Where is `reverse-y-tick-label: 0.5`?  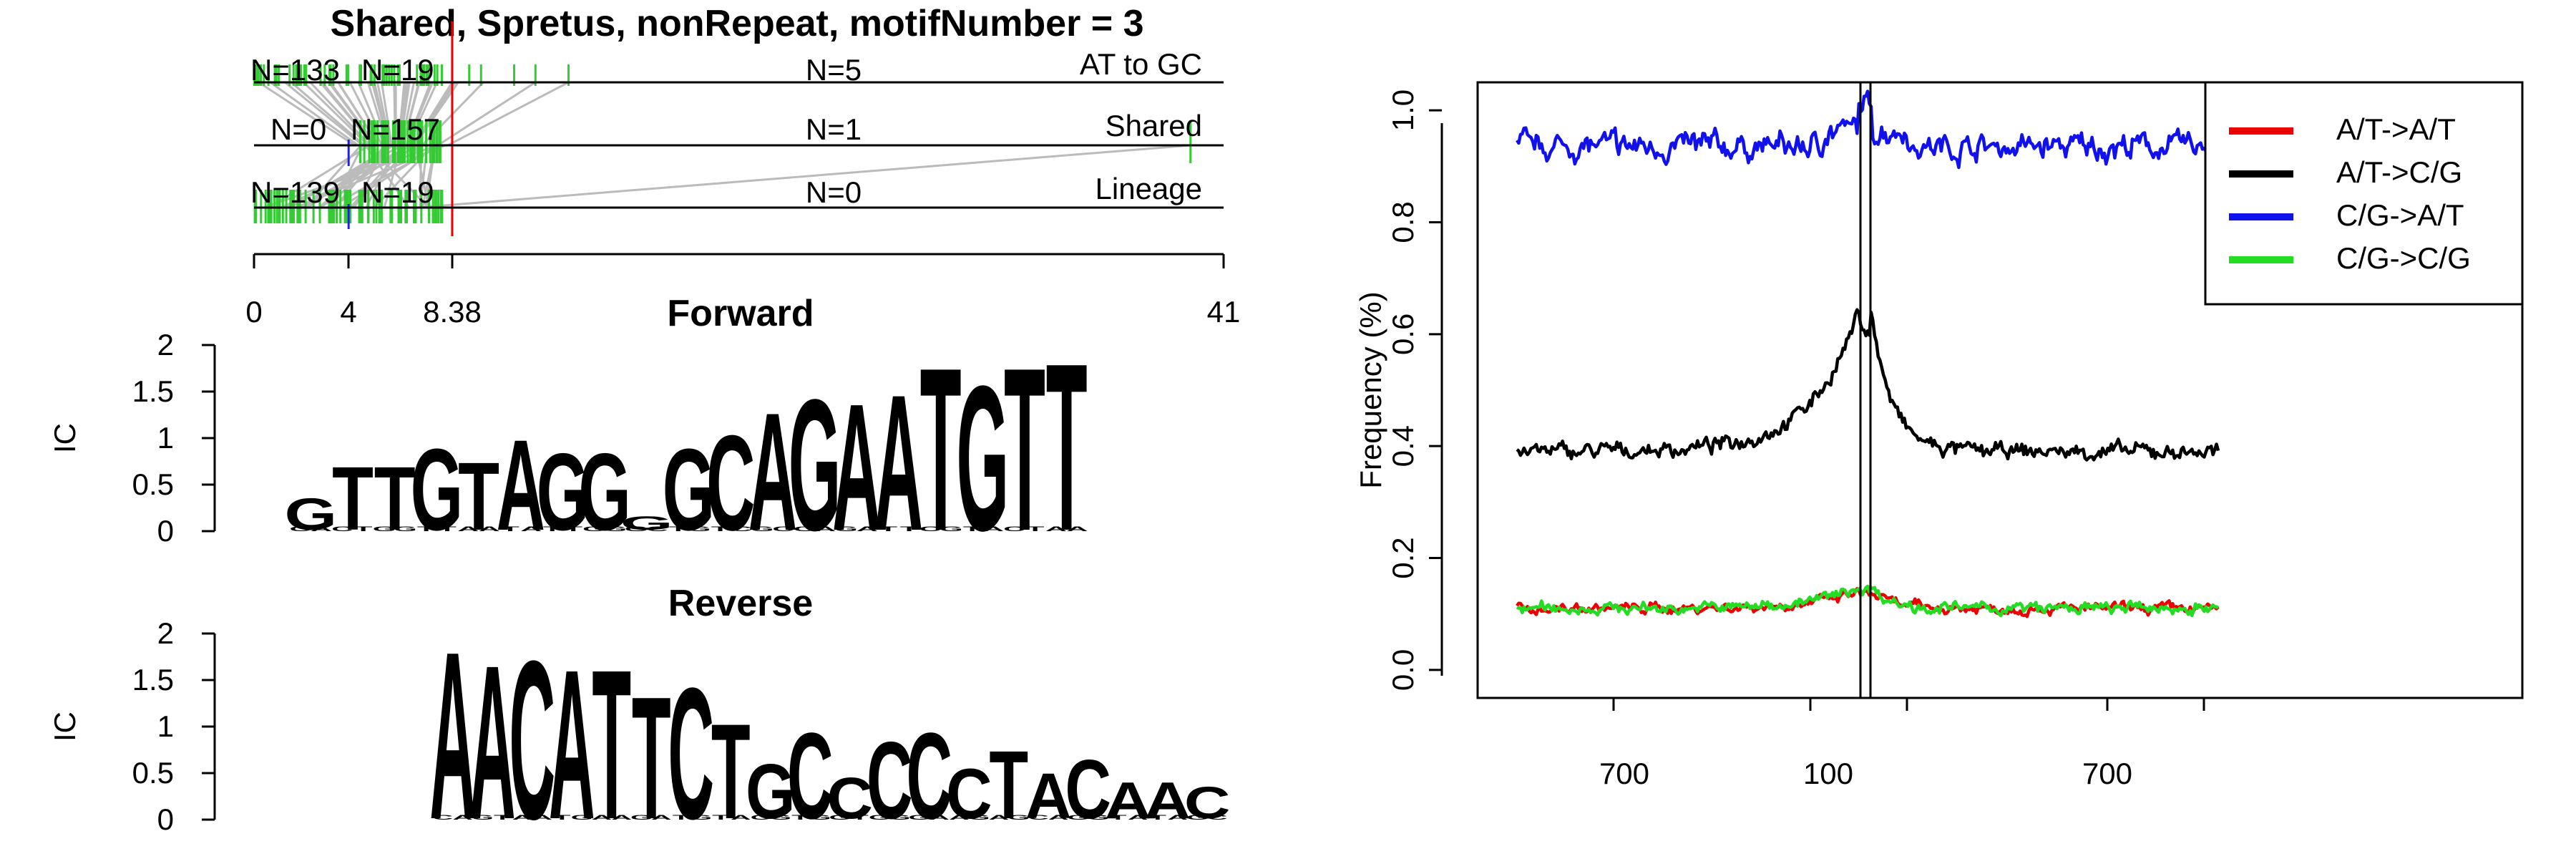
reverse-y-tick-label: 0.5 is located at coordinates (153, 773).